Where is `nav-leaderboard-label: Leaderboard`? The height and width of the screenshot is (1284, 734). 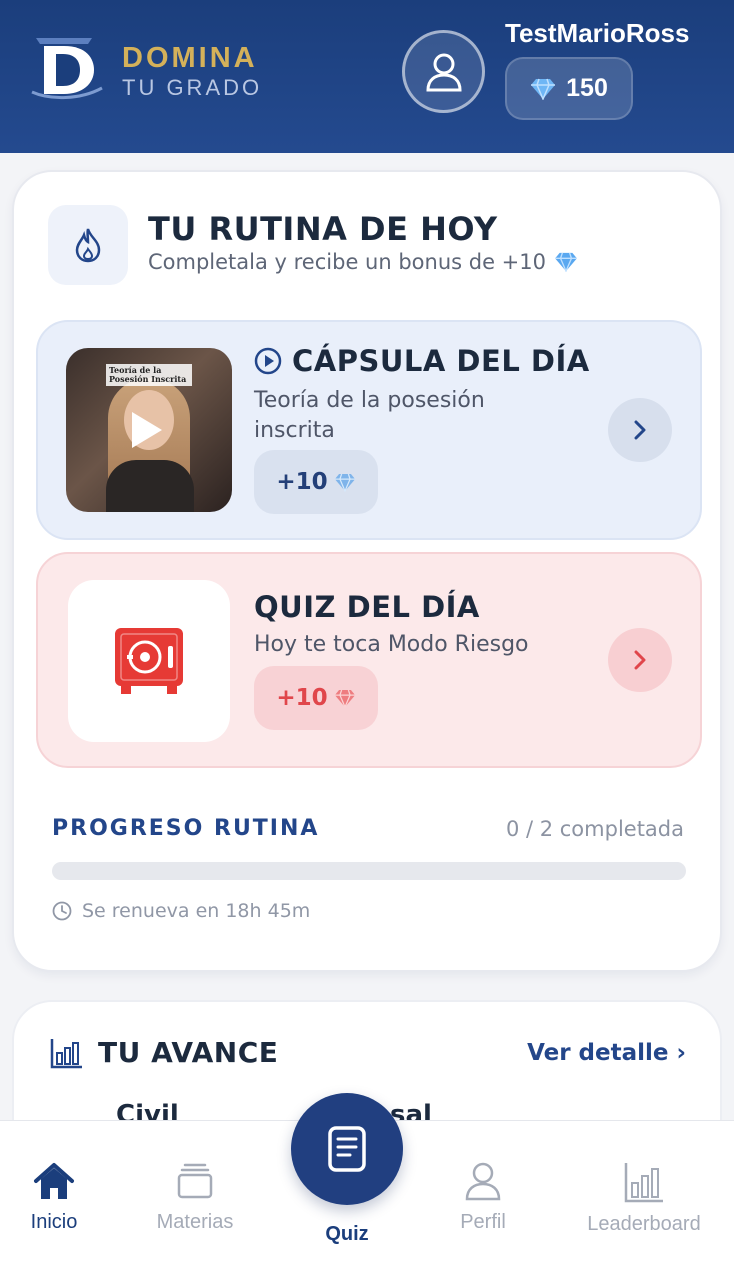
nav-leaderboard-label: Leaderboard is located at coordinates (644, 1224).